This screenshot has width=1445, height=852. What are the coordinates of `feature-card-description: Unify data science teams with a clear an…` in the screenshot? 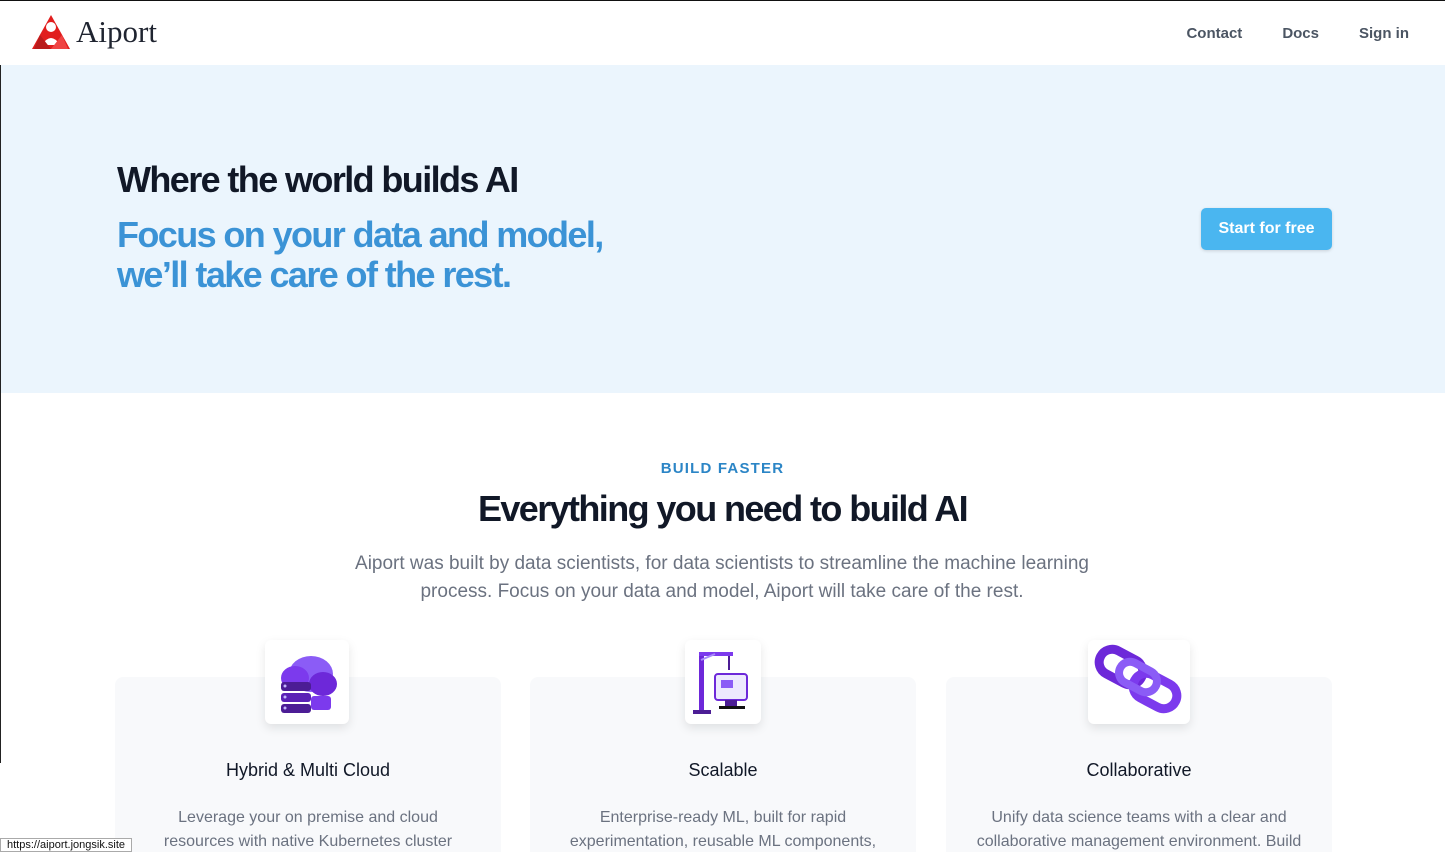 It's located at (1139, 829).